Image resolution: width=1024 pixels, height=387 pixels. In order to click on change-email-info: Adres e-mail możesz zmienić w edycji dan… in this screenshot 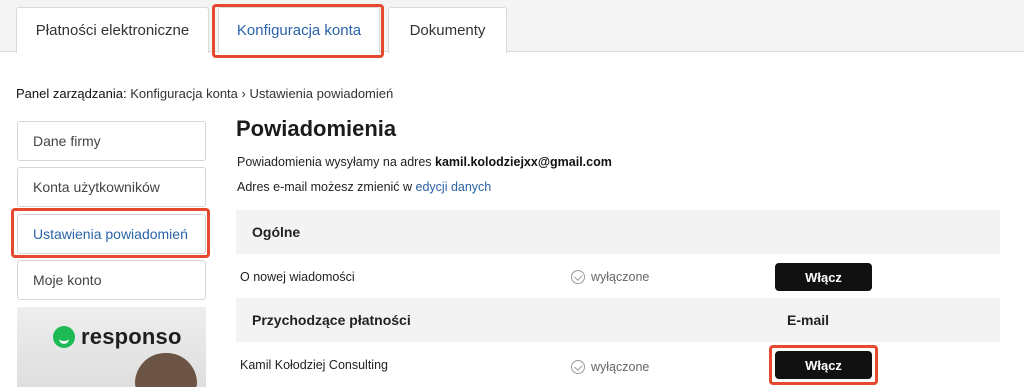, I will do `click(364, 187)`.